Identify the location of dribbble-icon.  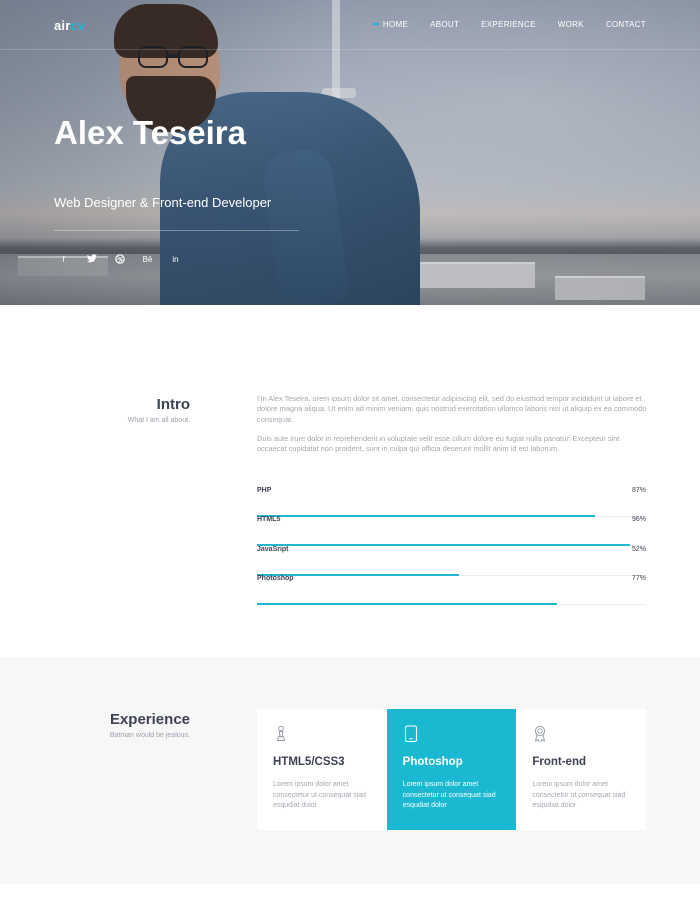
(119, 259).